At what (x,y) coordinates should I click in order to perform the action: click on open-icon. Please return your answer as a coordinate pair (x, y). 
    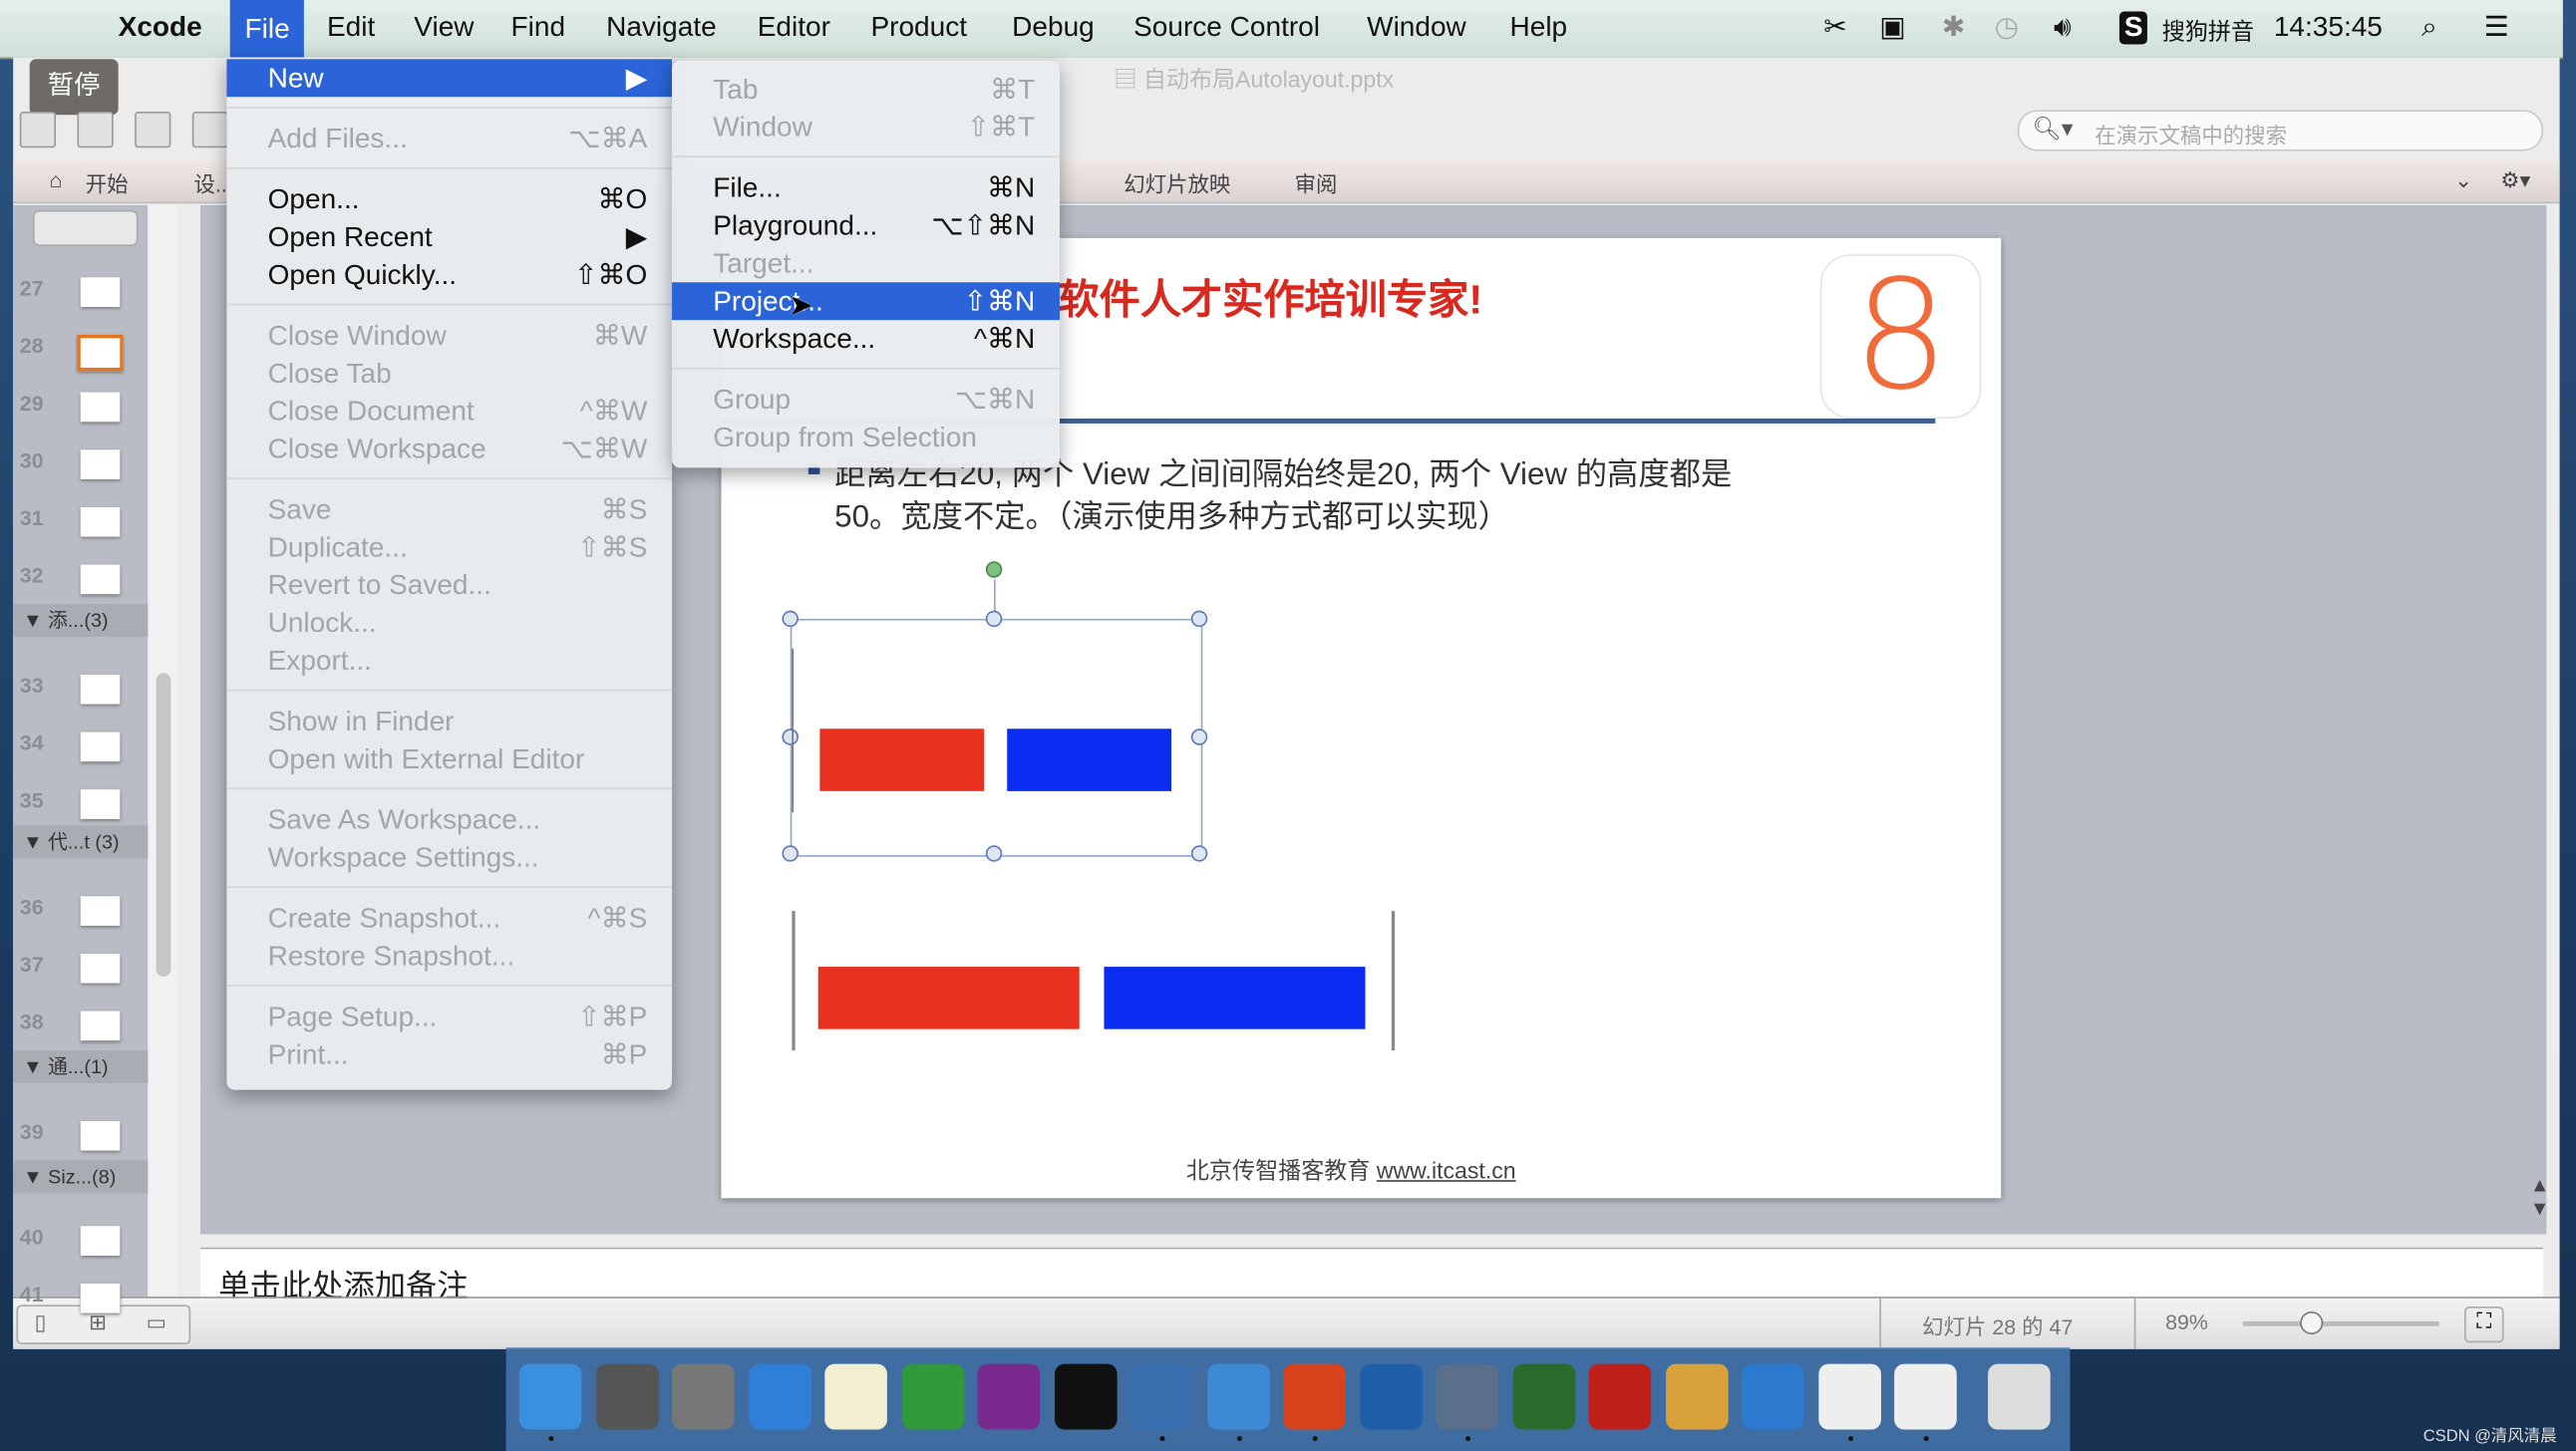
    Looking at the image, I should click on (153, 129).